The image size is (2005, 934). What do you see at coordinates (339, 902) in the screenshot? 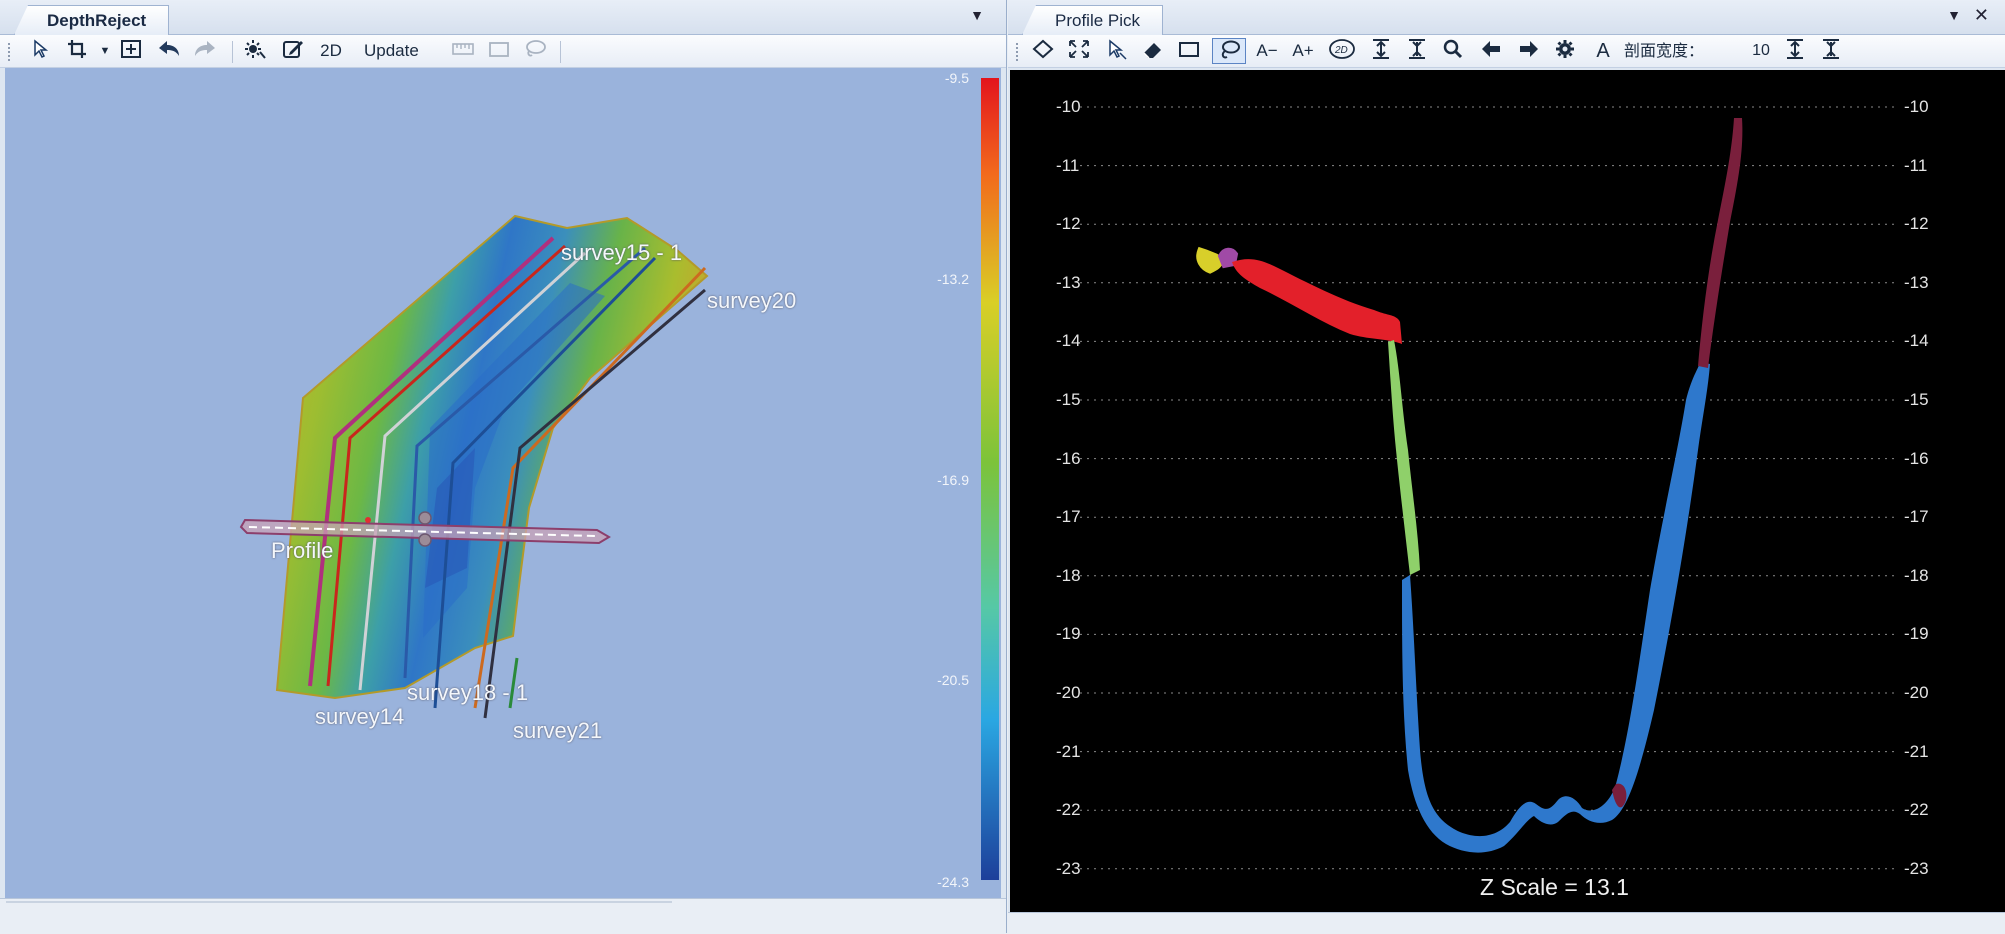
I see `status-divider` at bounding box center [339, 902].